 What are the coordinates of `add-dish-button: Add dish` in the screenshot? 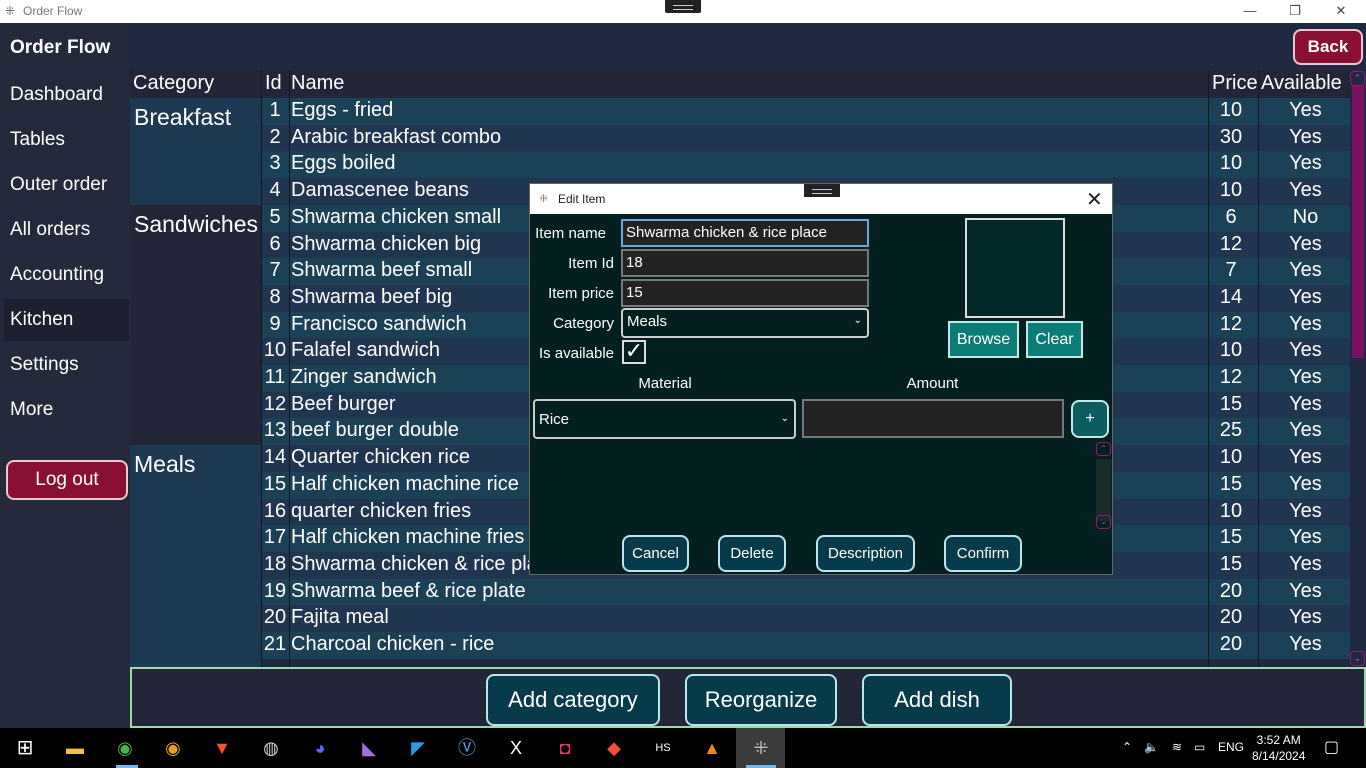 It's located at (937, 700).